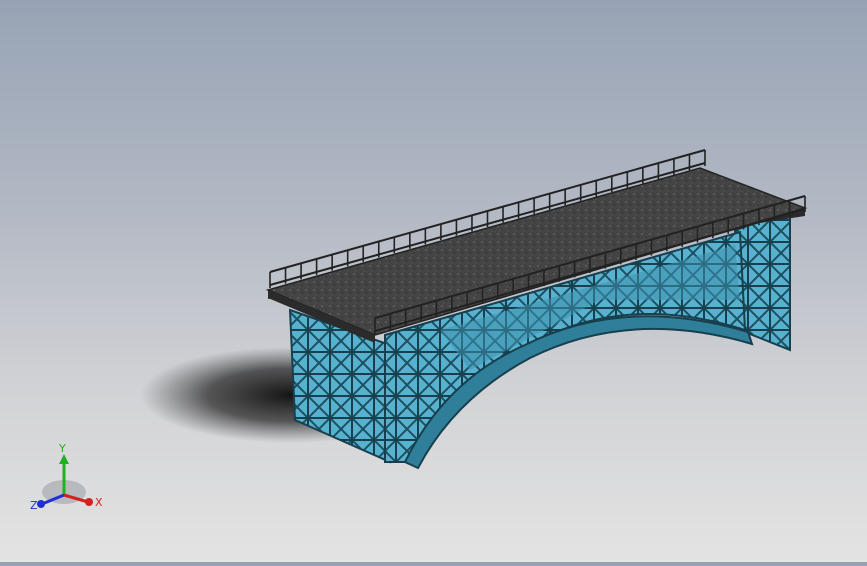 Image resolution: width=867 pixels, height=566 pixels. What do you see at coordinates (34, 505) in the screenshot?
I see `z-axis-label: Z` at bounding box center [34, 505].